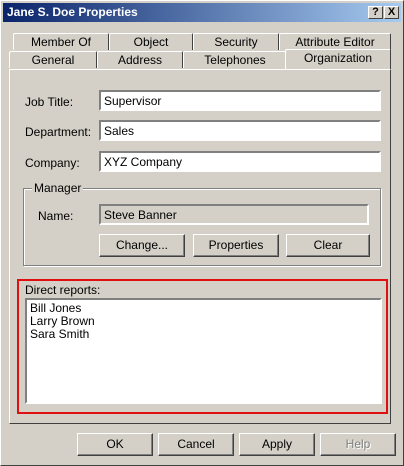 The height and width of the screenshot is (466, 404). Describe the element at coordinates (202, 12) in the screenshot. I see `title-bar: Jane S. Doe Properties ? X` at that location.